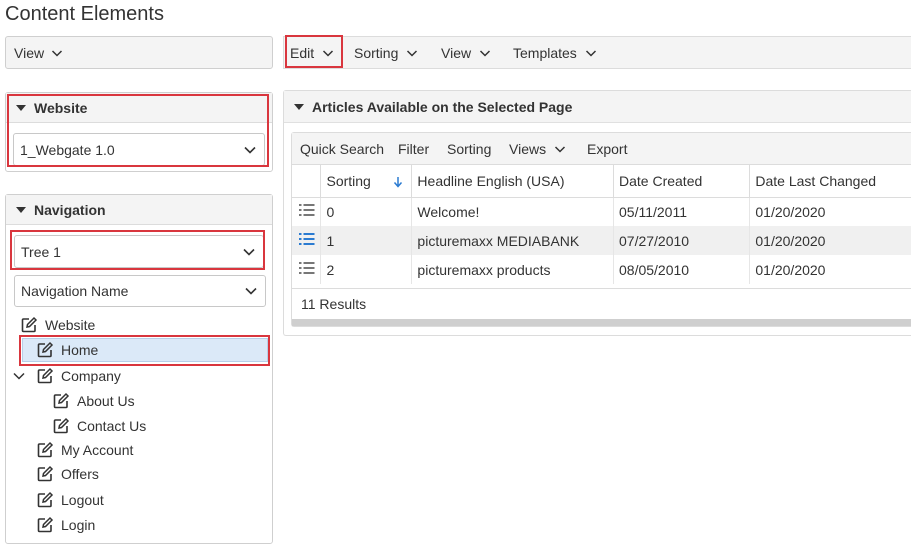 Image resolution: width=911 pixels, height=545 pixels. What do you see at coordinates (601, 322) in the screenshot?
I see `horizontal-scrollbar` at bounding box center [601, 322].